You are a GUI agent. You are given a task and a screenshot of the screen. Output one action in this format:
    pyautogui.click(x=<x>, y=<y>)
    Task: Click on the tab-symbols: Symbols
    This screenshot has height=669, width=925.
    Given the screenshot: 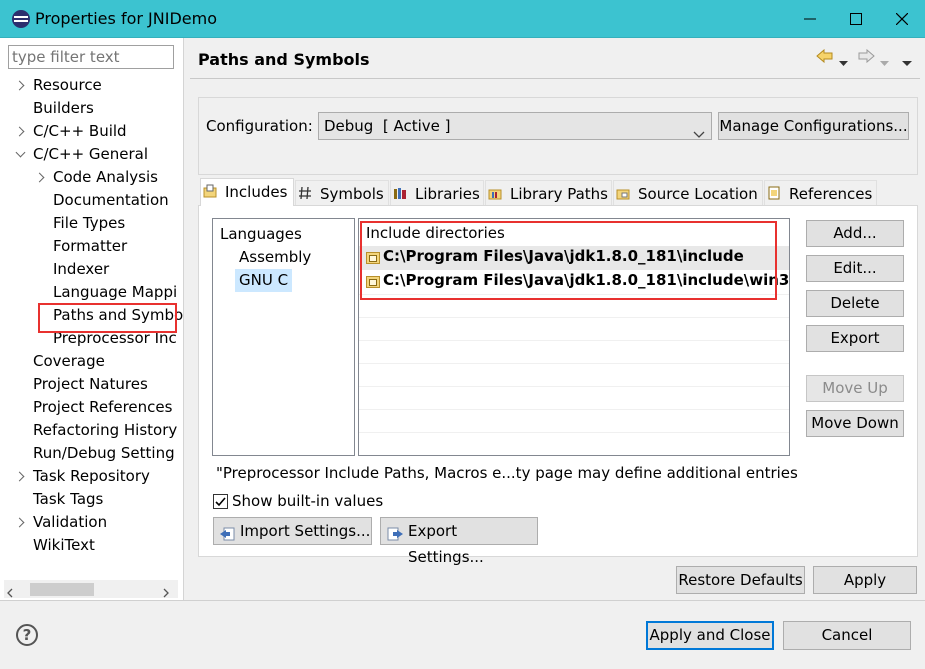 What is the action you would take?
    pyautogui.click(x=342, y=193)
    